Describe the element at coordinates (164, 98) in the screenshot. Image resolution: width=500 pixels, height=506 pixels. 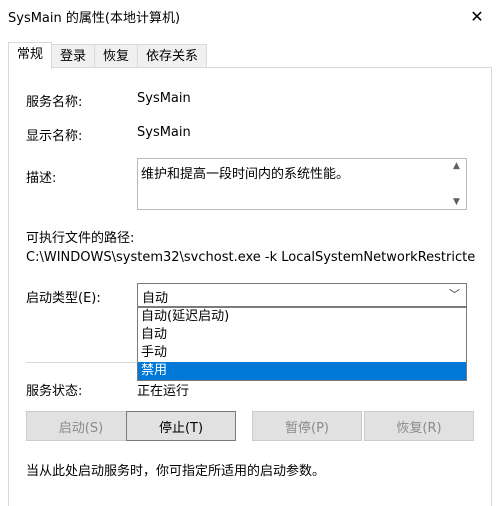
I see `service-name-value: SysMain` at that location.